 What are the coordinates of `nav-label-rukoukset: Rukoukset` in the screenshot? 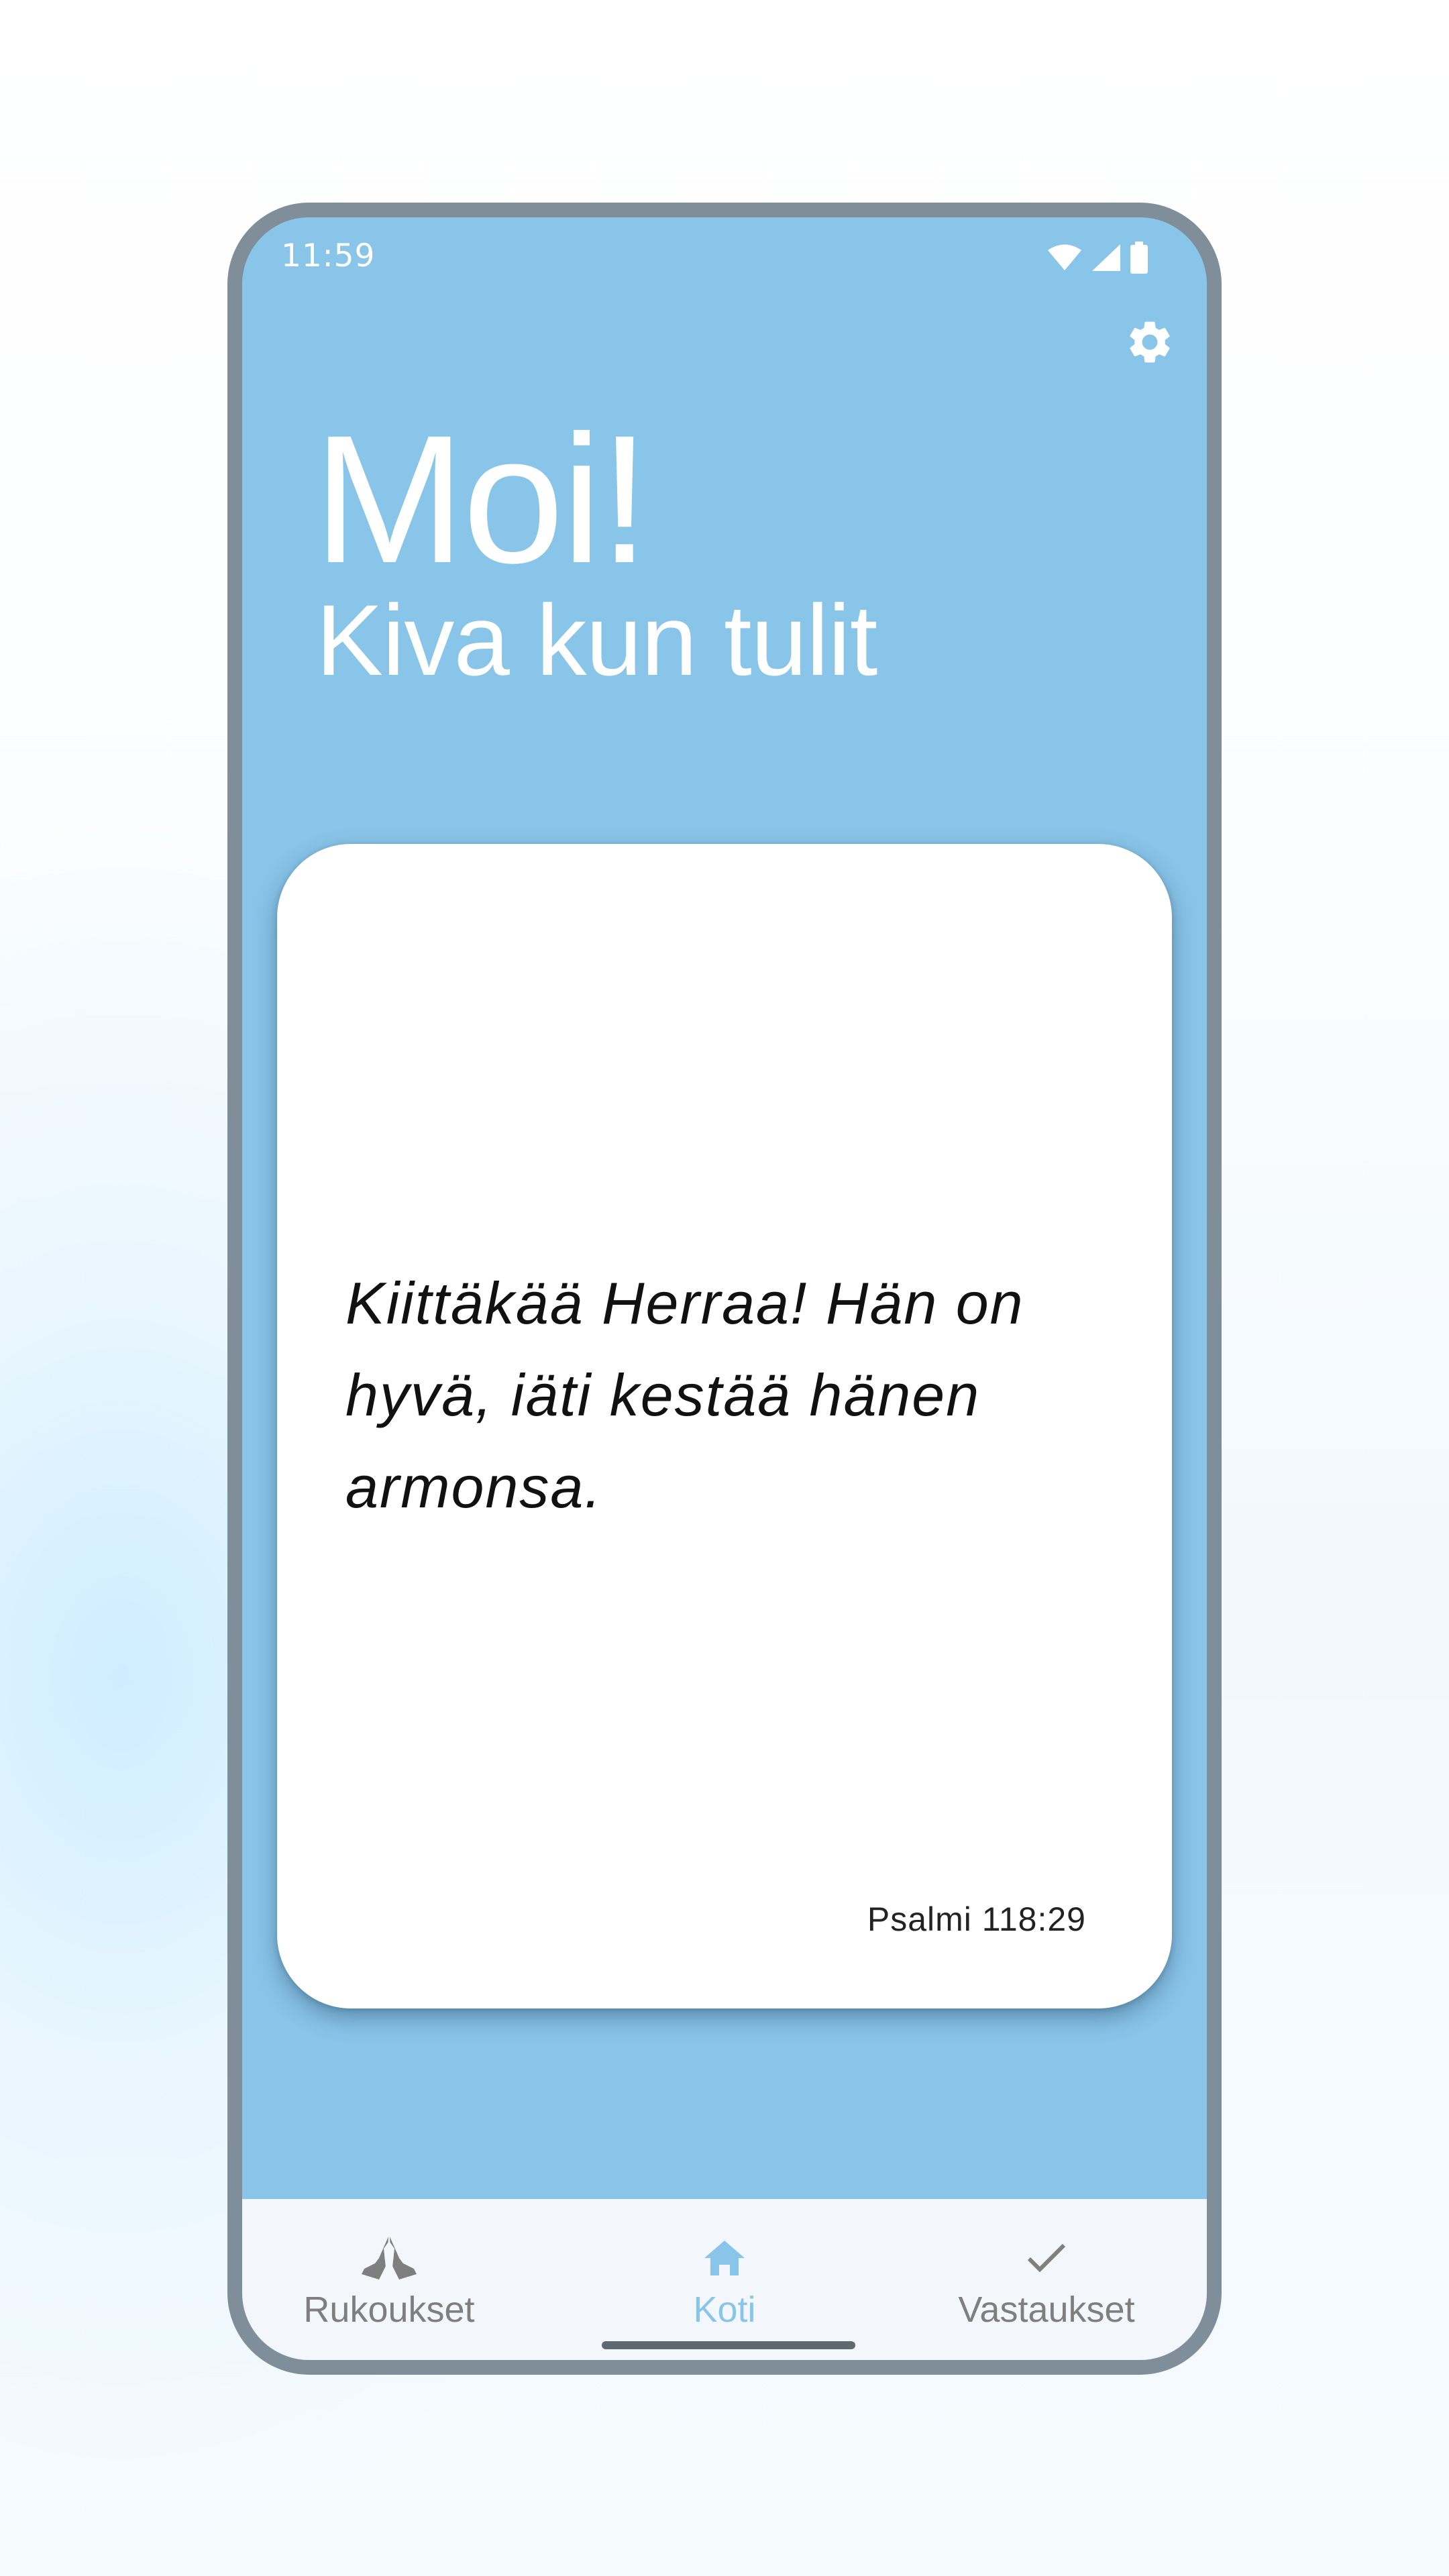 It's located at (389, 2310).